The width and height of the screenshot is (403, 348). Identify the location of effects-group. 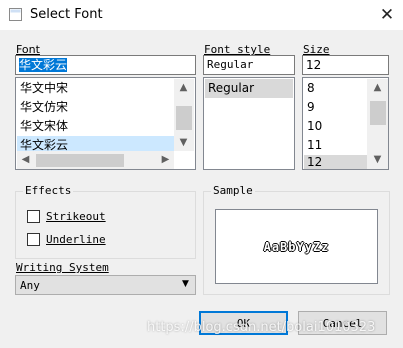
(105, 225).